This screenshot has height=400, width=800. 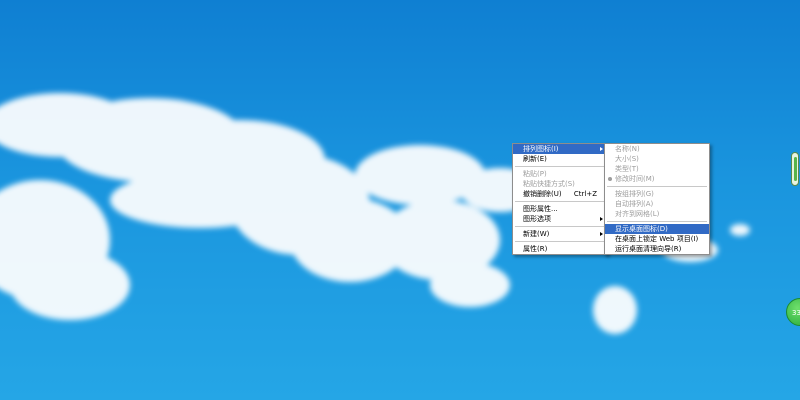 What do you see at coordinates (637, 214) in the screenshot?
I see `submenu-item-label: 对齐到网格(L)` at bounding box center [637, 214].